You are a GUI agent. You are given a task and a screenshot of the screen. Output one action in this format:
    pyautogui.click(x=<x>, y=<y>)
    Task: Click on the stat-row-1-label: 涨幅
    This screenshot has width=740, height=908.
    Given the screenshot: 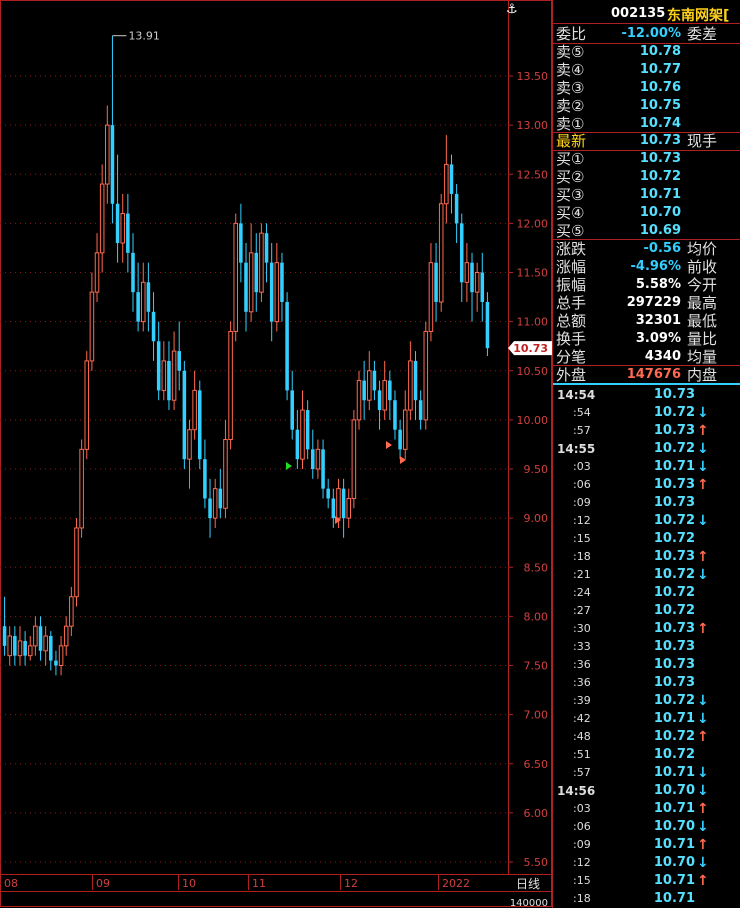 What is the action you would take?
    pyautogui.click(x=571, y=267)
    